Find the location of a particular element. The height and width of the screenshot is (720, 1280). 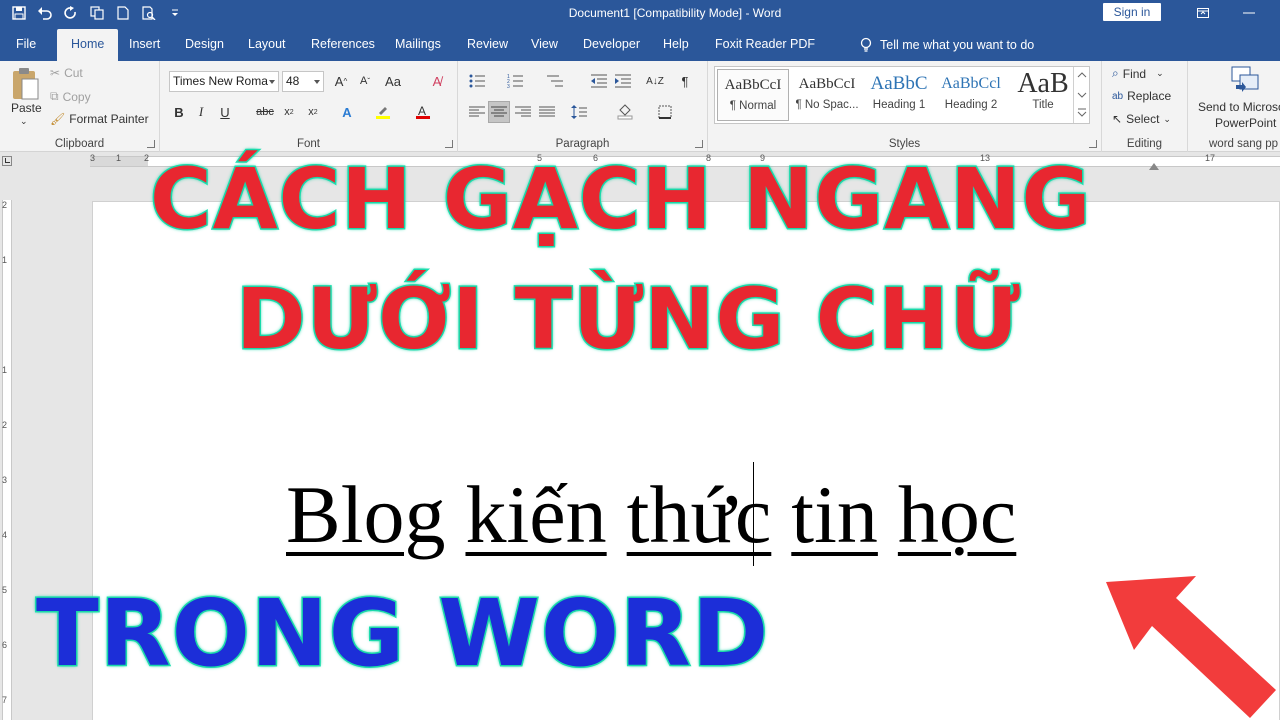

chevron-down-icon: ⌄ is located at coordinates (1160, 73).